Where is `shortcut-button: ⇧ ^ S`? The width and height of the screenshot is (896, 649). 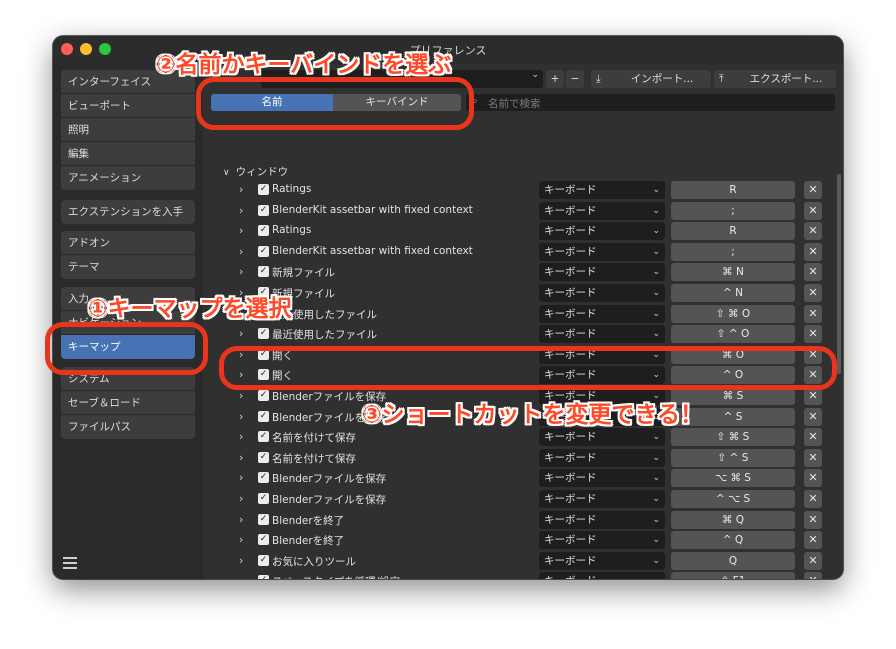 shortcut-button: ⇧ ^ S is located at coordinates (733, 457).